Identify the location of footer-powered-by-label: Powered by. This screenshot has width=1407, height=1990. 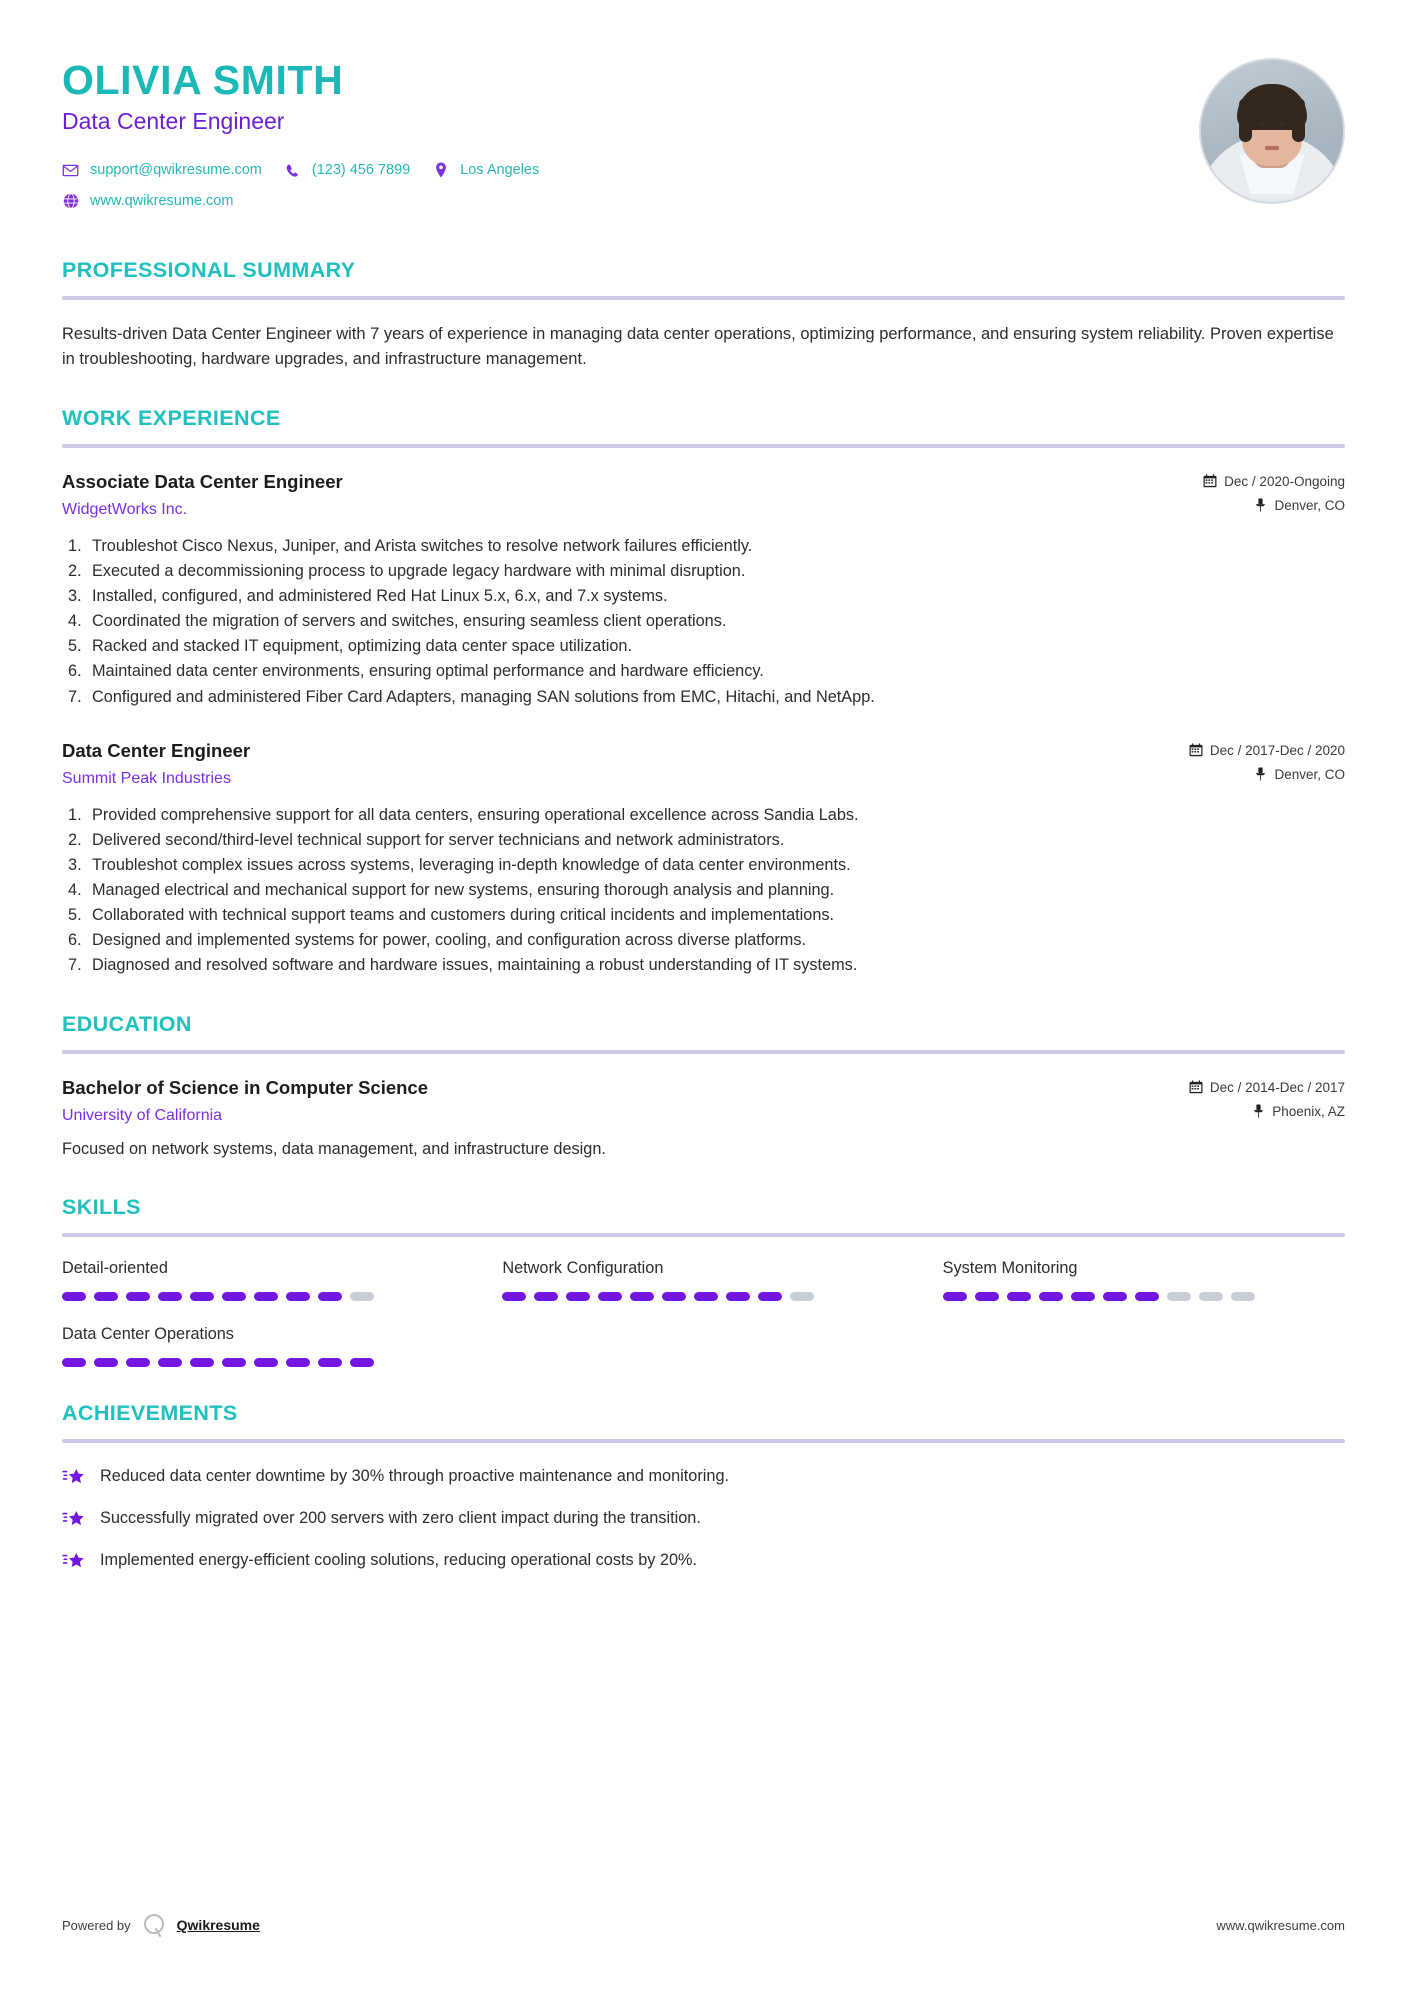
(96, 1925).